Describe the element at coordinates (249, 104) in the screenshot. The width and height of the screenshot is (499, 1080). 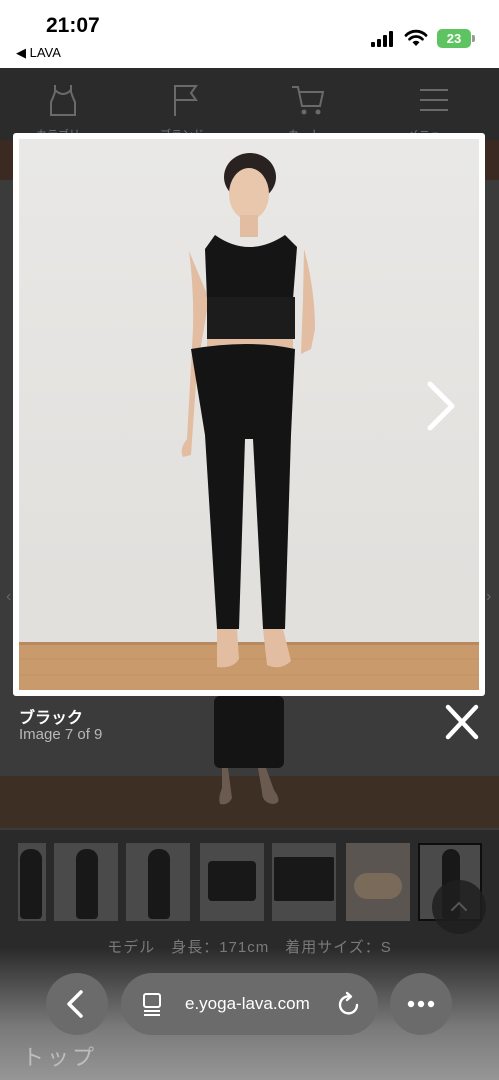
I see `site-nav: カテゴリ ブランド カート メニュー` at that location.